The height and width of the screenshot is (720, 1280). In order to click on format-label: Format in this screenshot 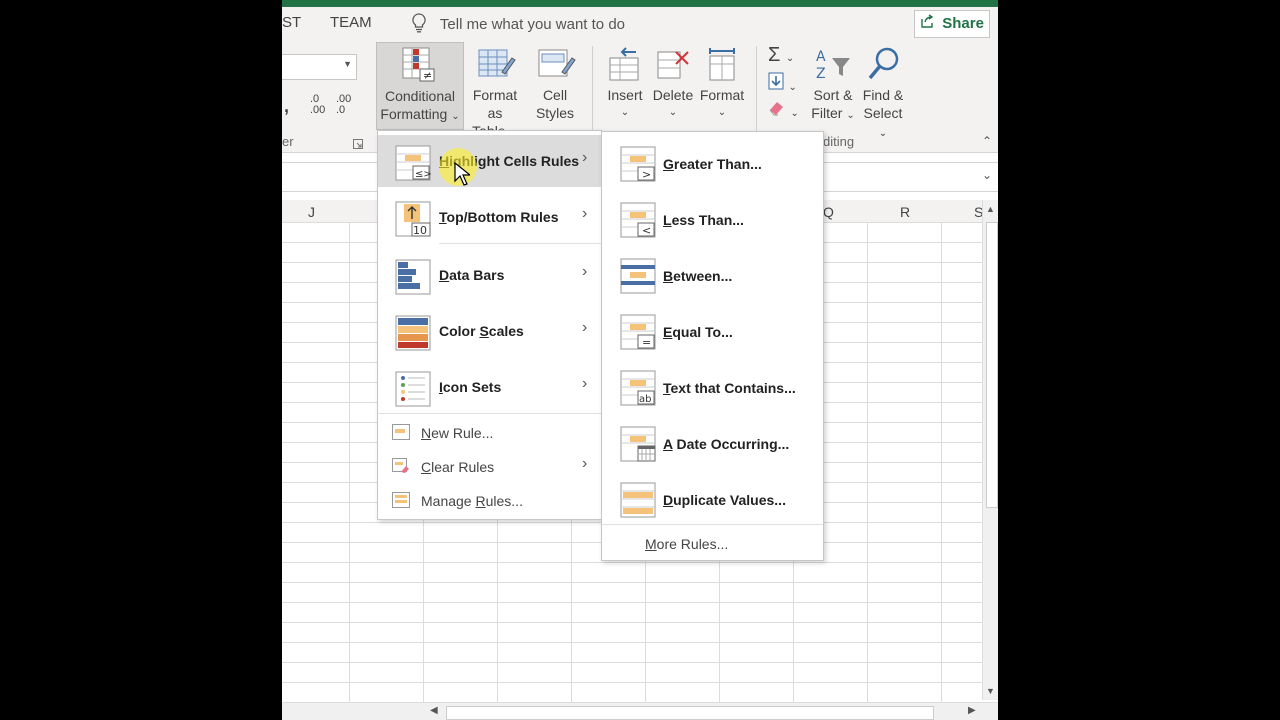, I will do `click(722, 95)`.